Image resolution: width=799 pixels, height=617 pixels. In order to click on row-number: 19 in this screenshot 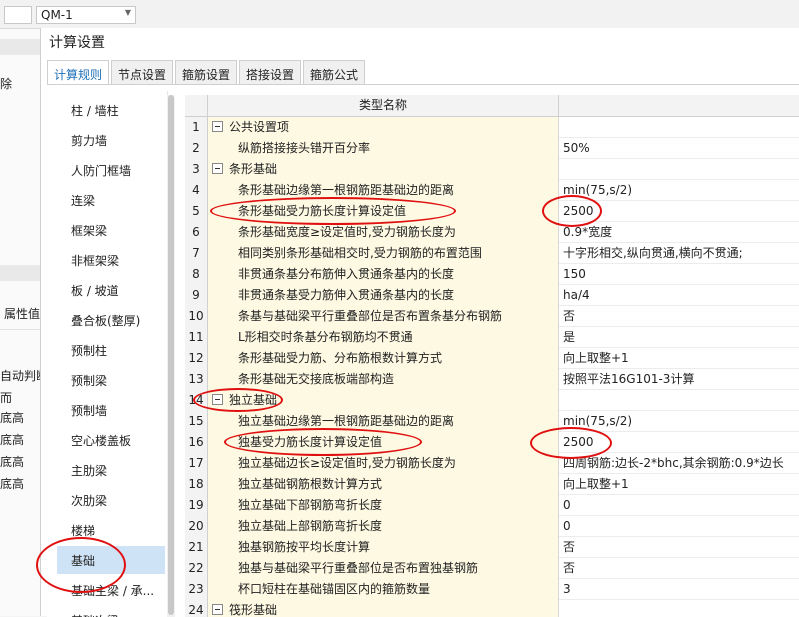, I will do `click(196, 506)`.